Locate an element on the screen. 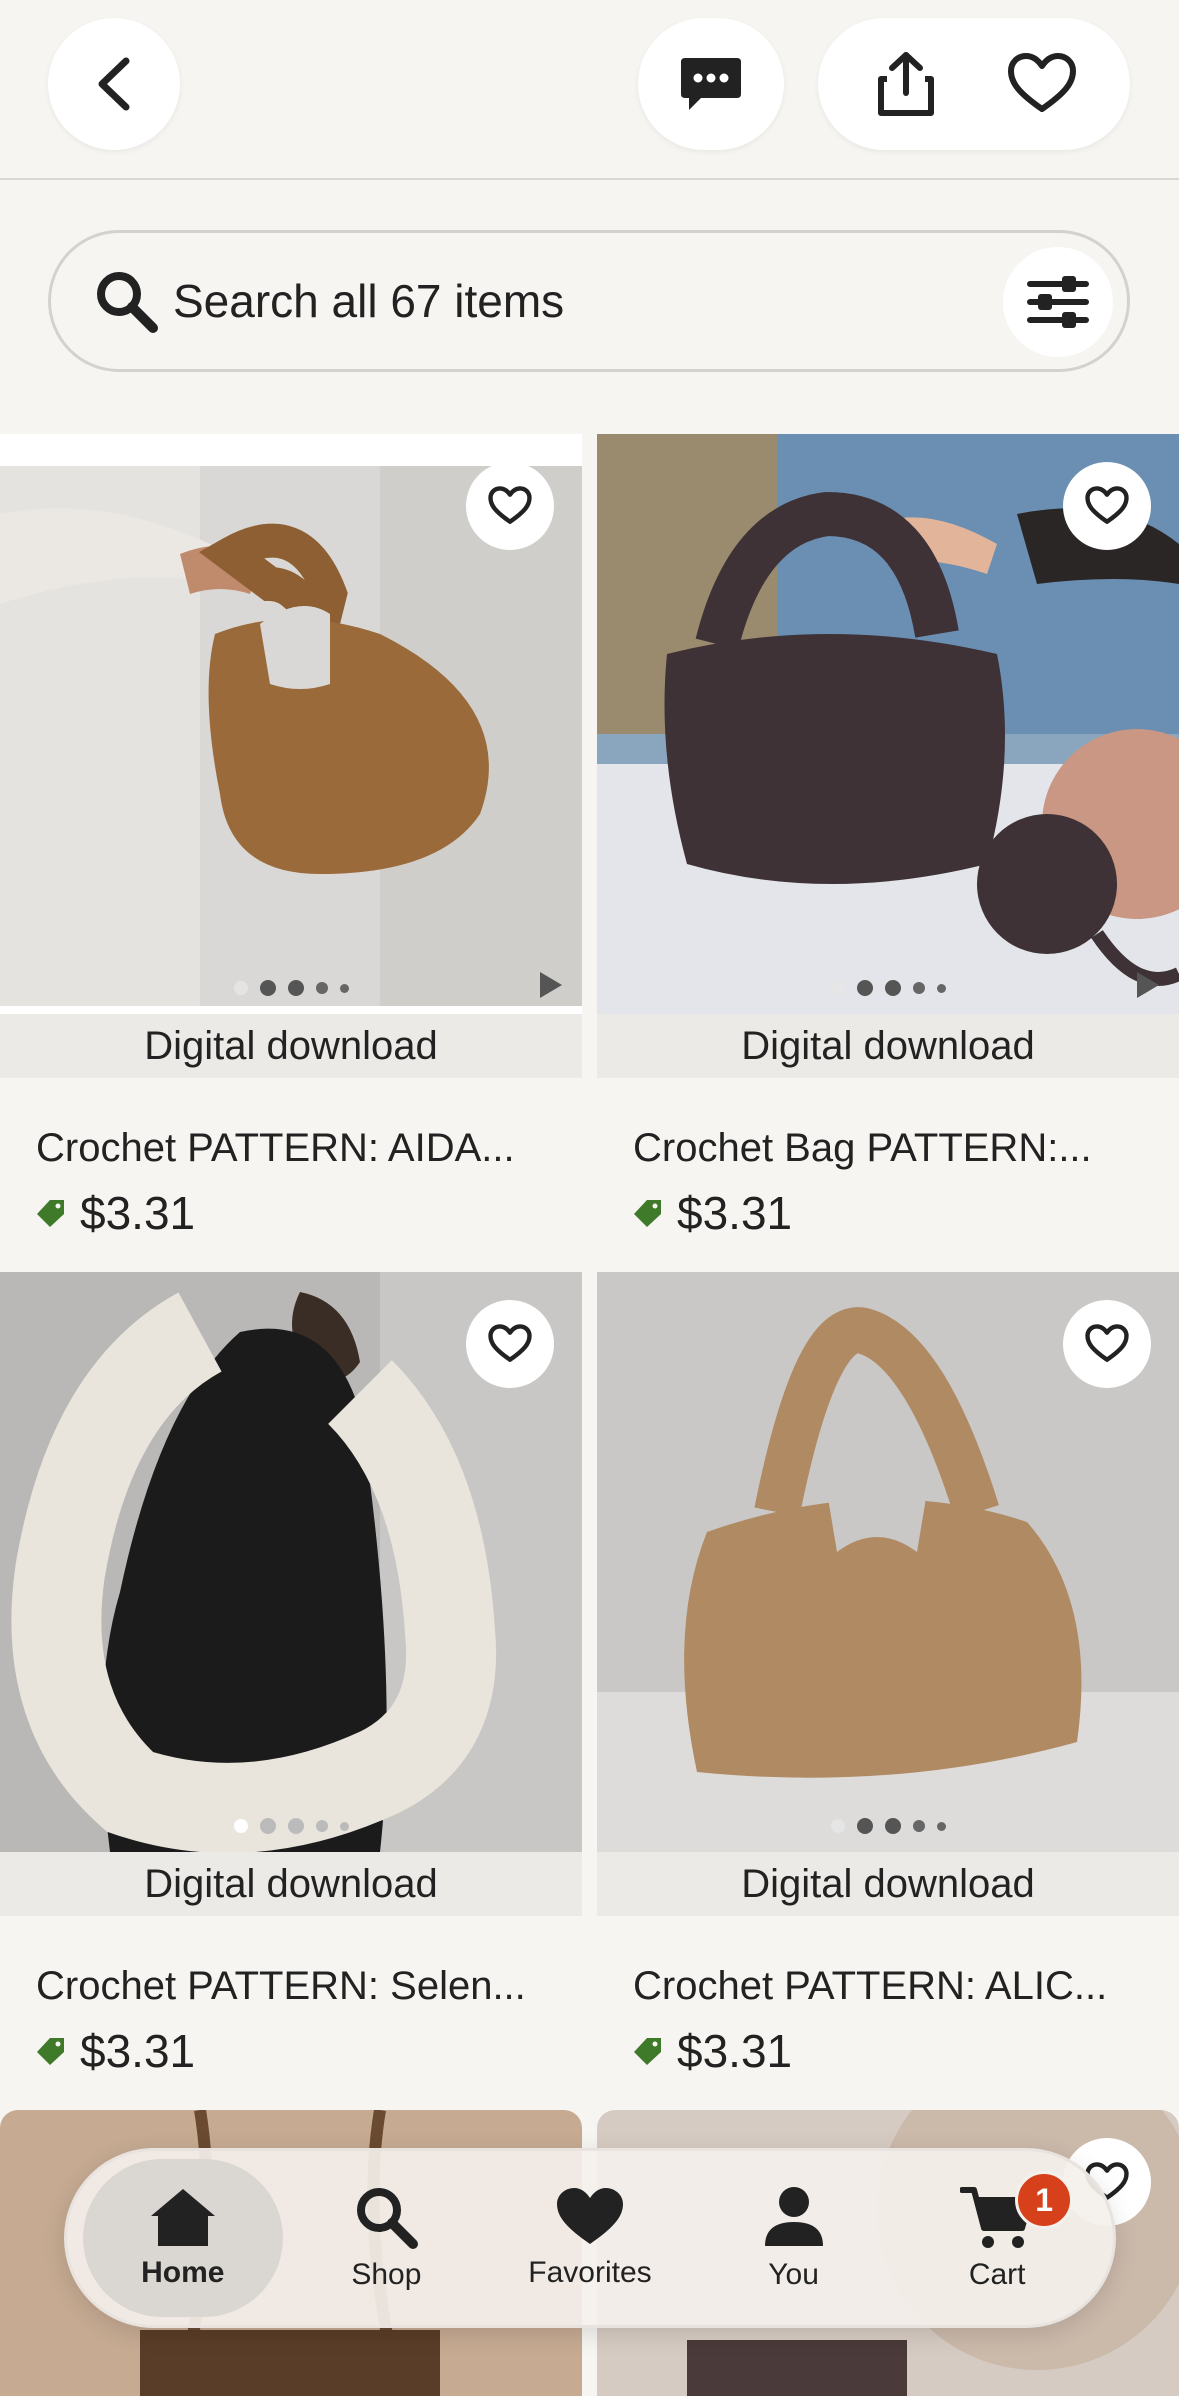 The height and width of the screenshot is (2396, 1179). nav-cart: Cart 1 is located at coordinates (997, 2238).